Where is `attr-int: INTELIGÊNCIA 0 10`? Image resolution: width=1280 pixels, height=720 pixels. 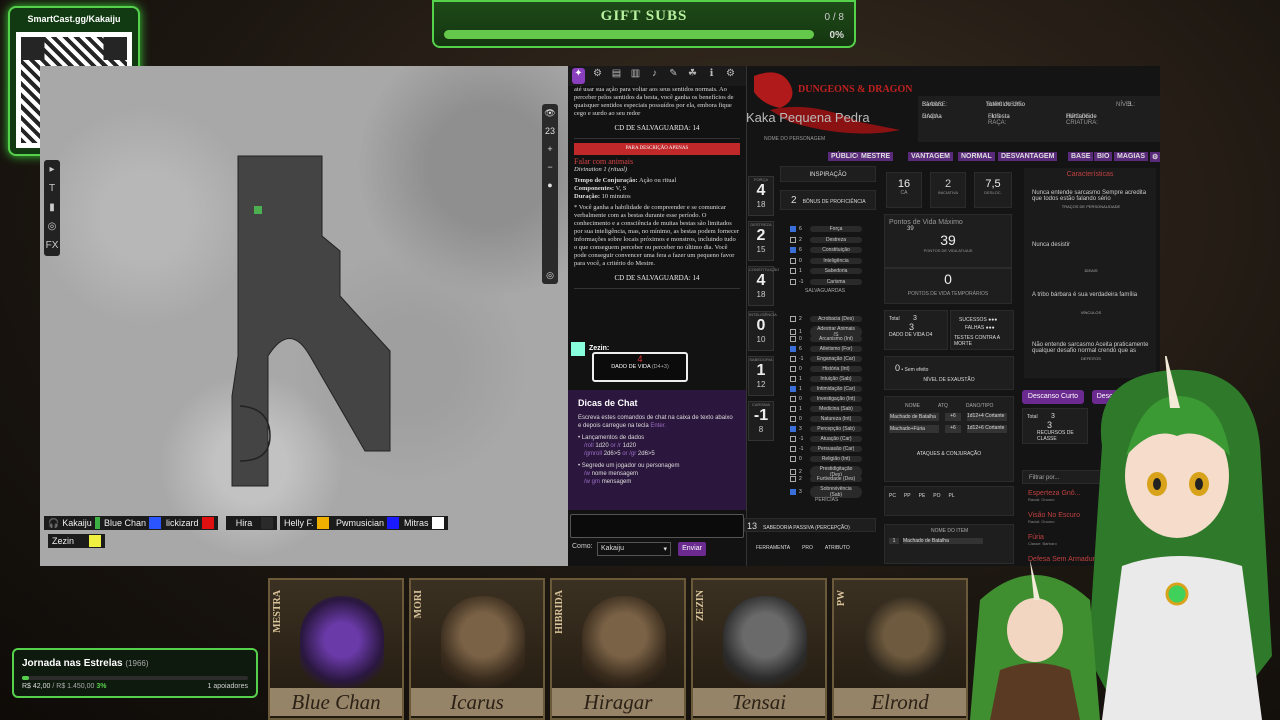 attr-int: INTELIGÊNCIA 0 10 is located at coordinates (762, 331).